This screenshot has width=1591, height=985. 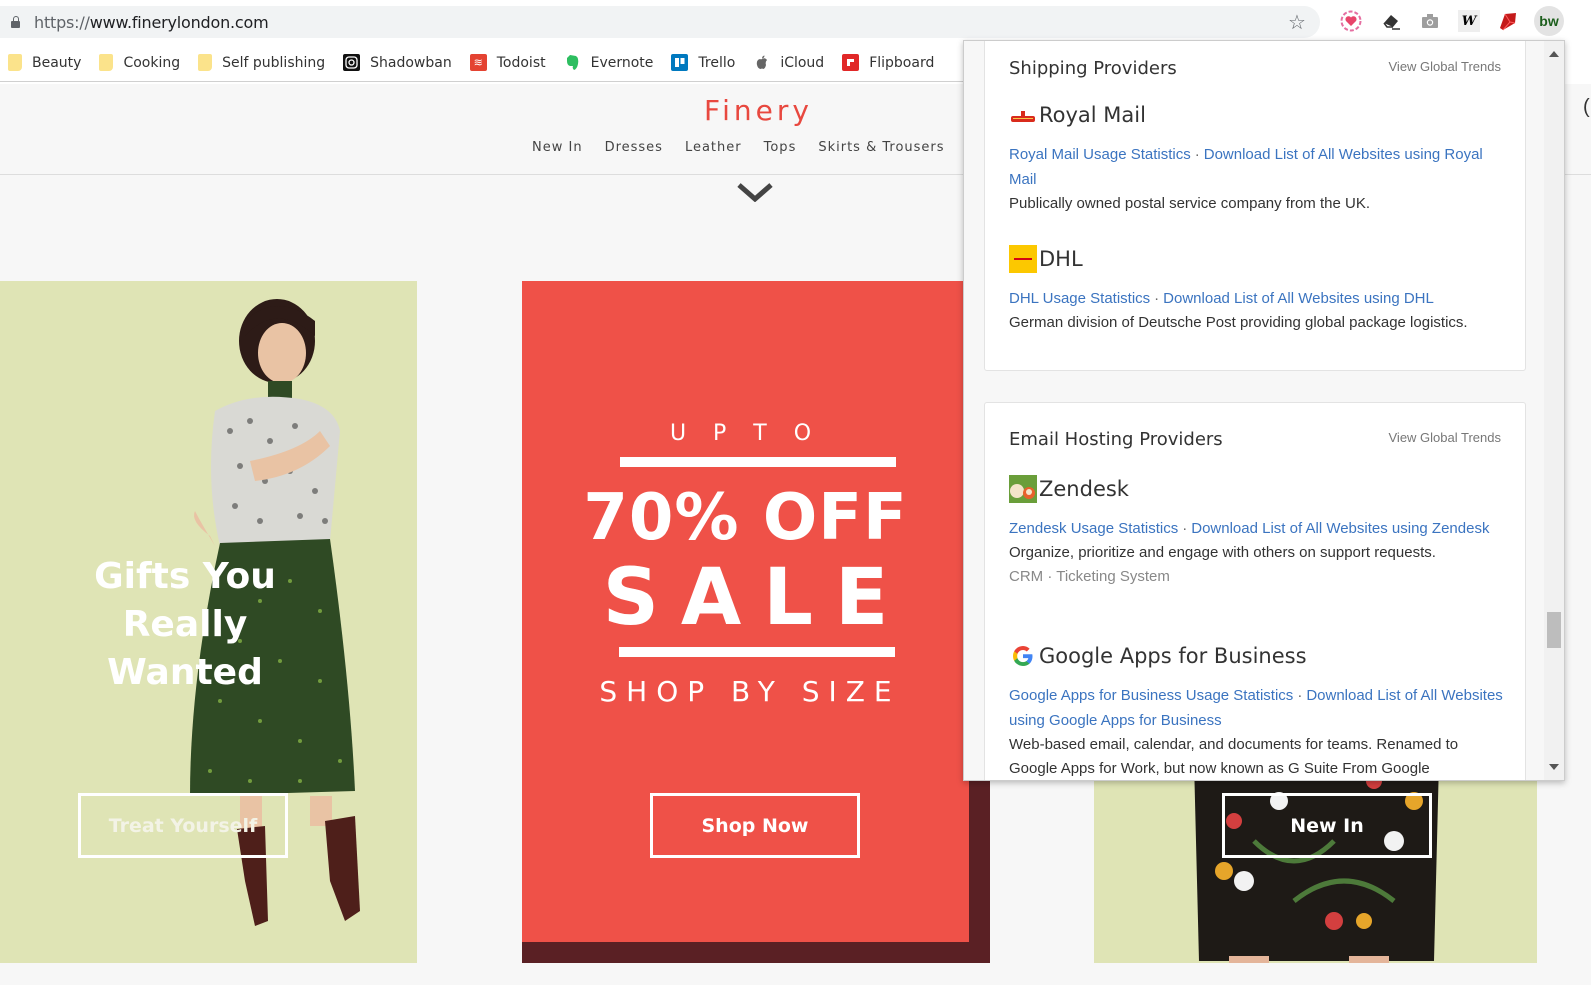 What do you see at coordinates (757, 652) in the screenshot?
I see `divider-bottom` at bounding box center [757, 652].